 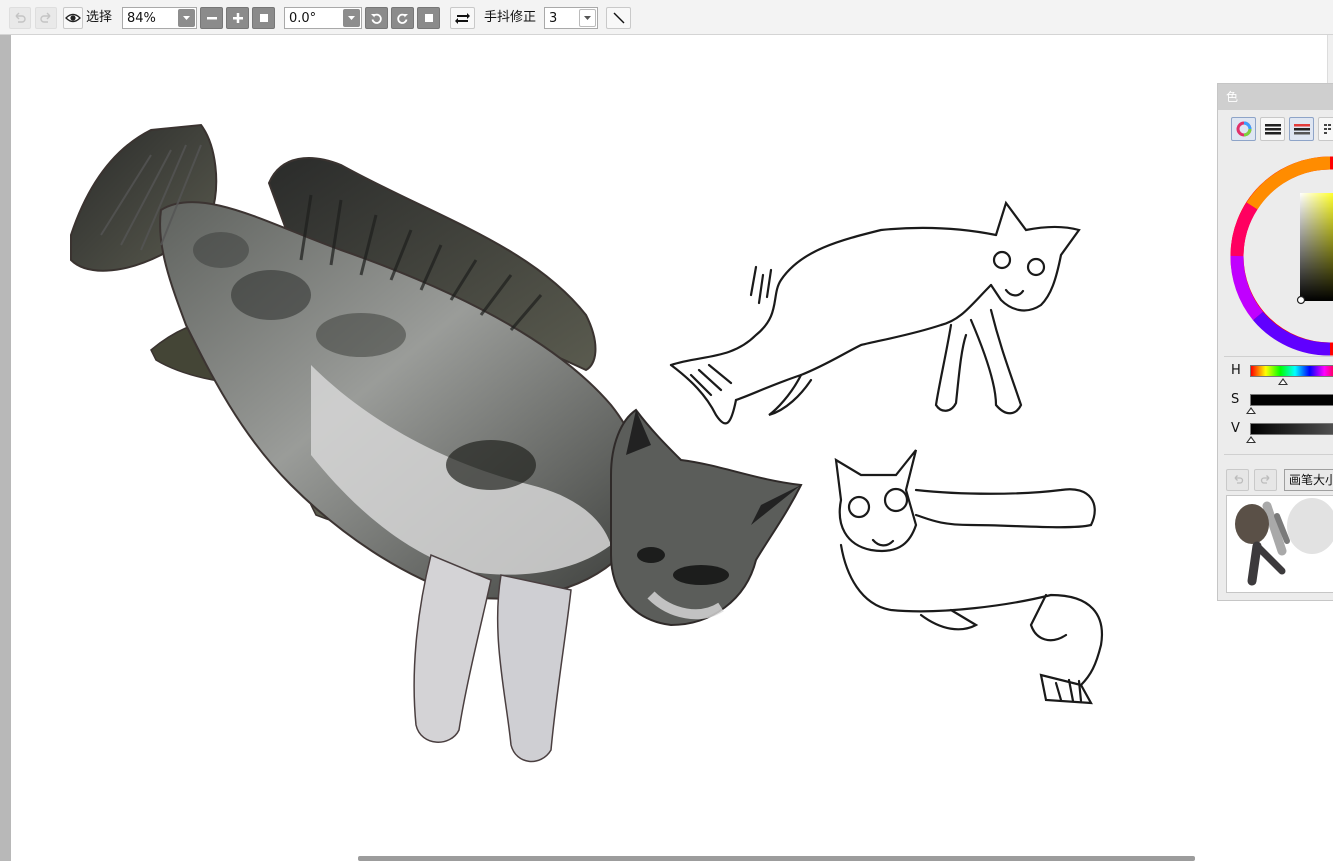 I want to click on tab-color-wheel, so click(x=1243, y=129).